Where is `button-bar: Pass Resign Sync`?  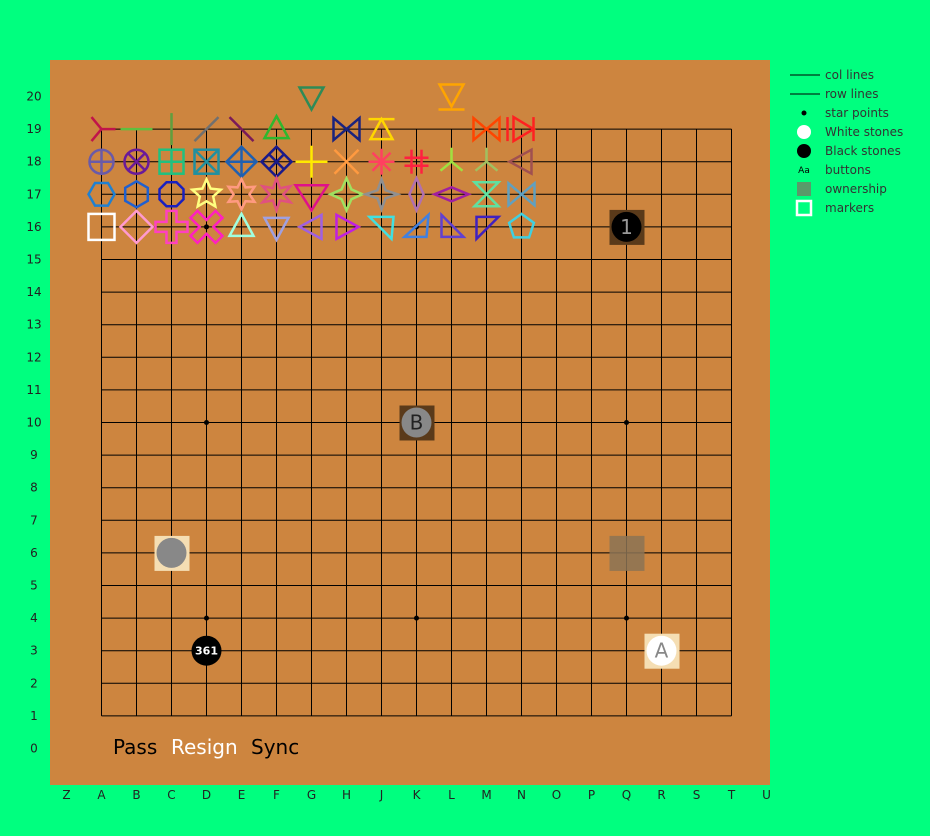
button-bar: Pass Resign Sync is located at coordinates (206, 747).